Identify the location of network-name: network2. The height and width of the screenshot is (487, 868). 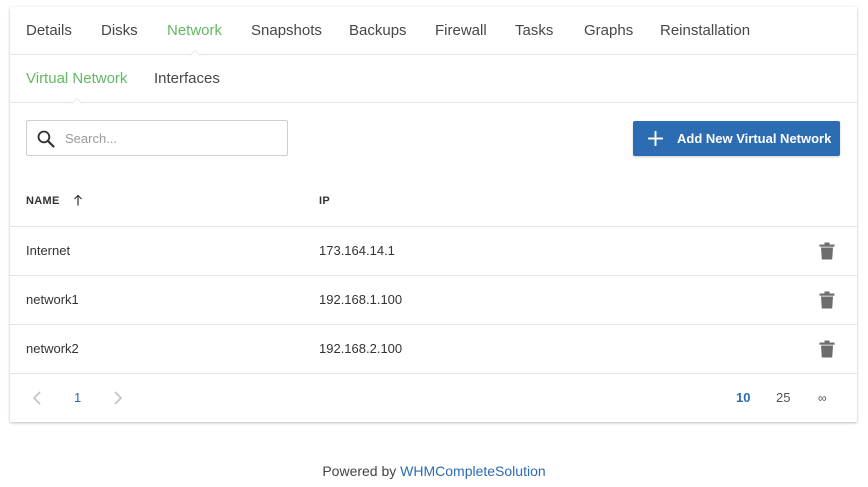
(52, 348).